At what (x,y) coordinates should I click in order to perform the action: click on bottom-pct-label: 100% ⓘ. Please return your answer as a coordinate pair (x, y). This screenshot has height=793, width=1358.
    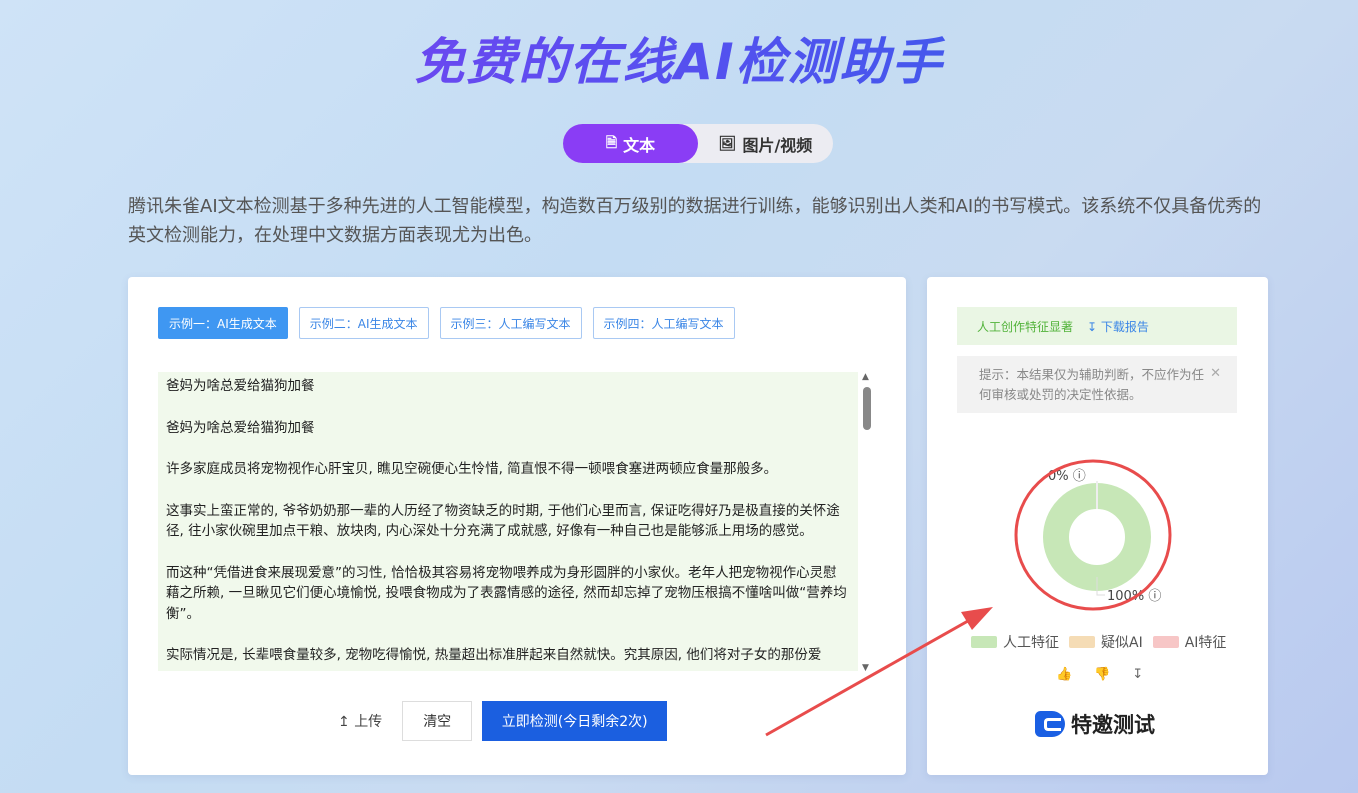
    Looking at the image, I should click on (1134, 594).